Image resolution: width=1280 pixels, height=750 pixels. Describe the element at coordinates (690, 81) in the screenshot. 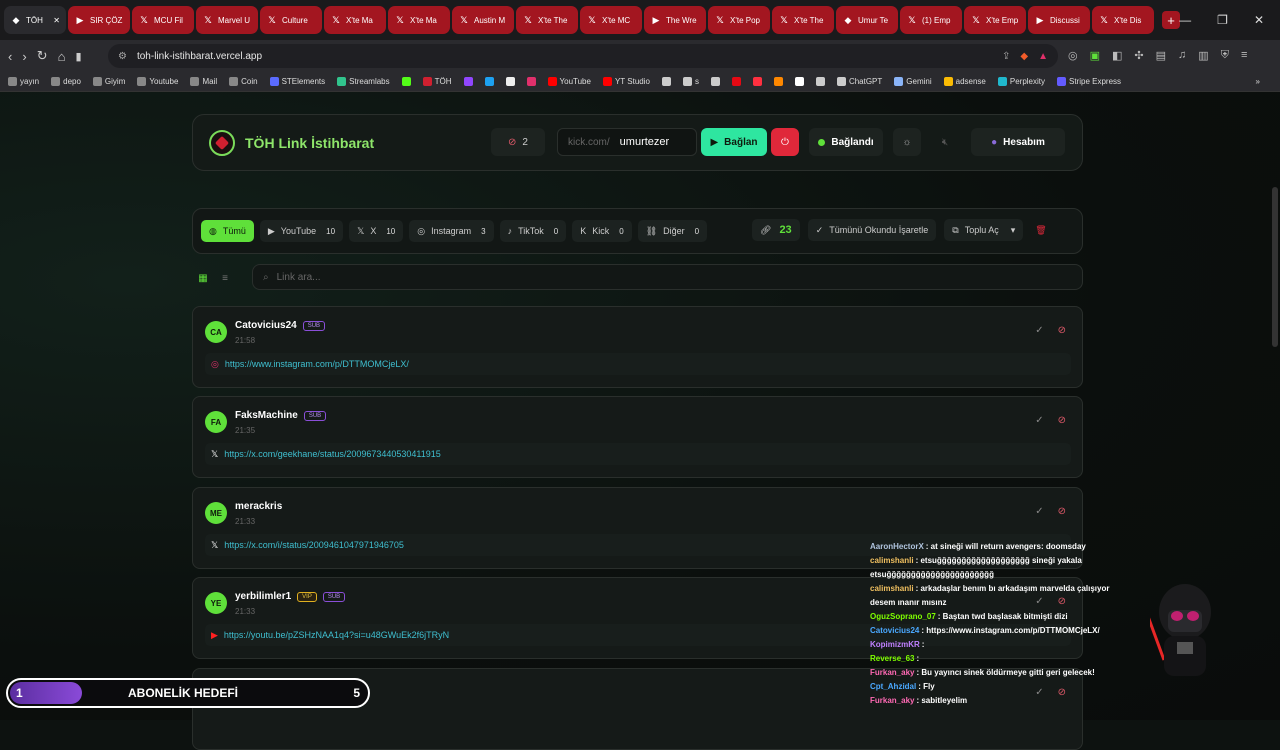

I see `bookmark-item: s` at that location.